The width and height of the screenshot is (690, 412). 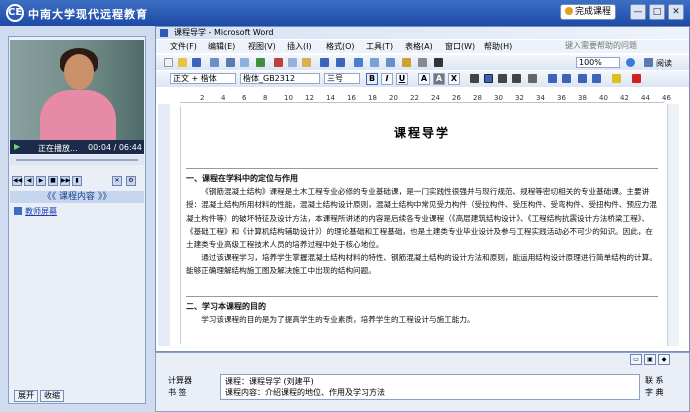 What do you see at coordinates (390, 62) in the screenshot?
I see `columns-icon` at bounding box center [390, 62].